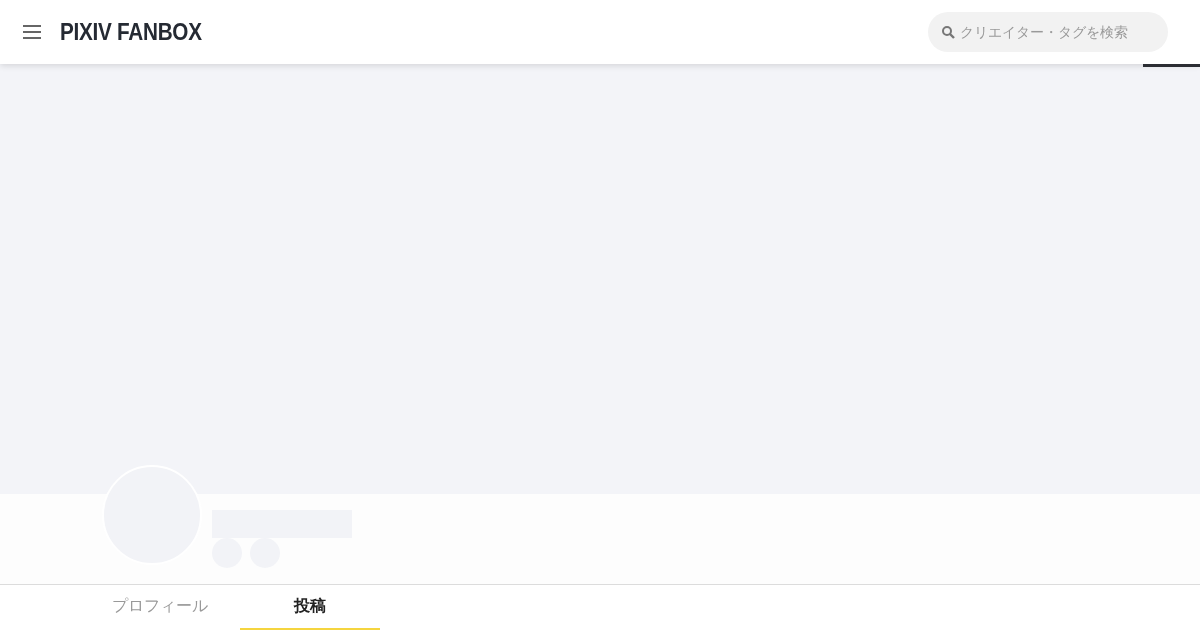  I want to click on menu-icon, so click(32, 32).